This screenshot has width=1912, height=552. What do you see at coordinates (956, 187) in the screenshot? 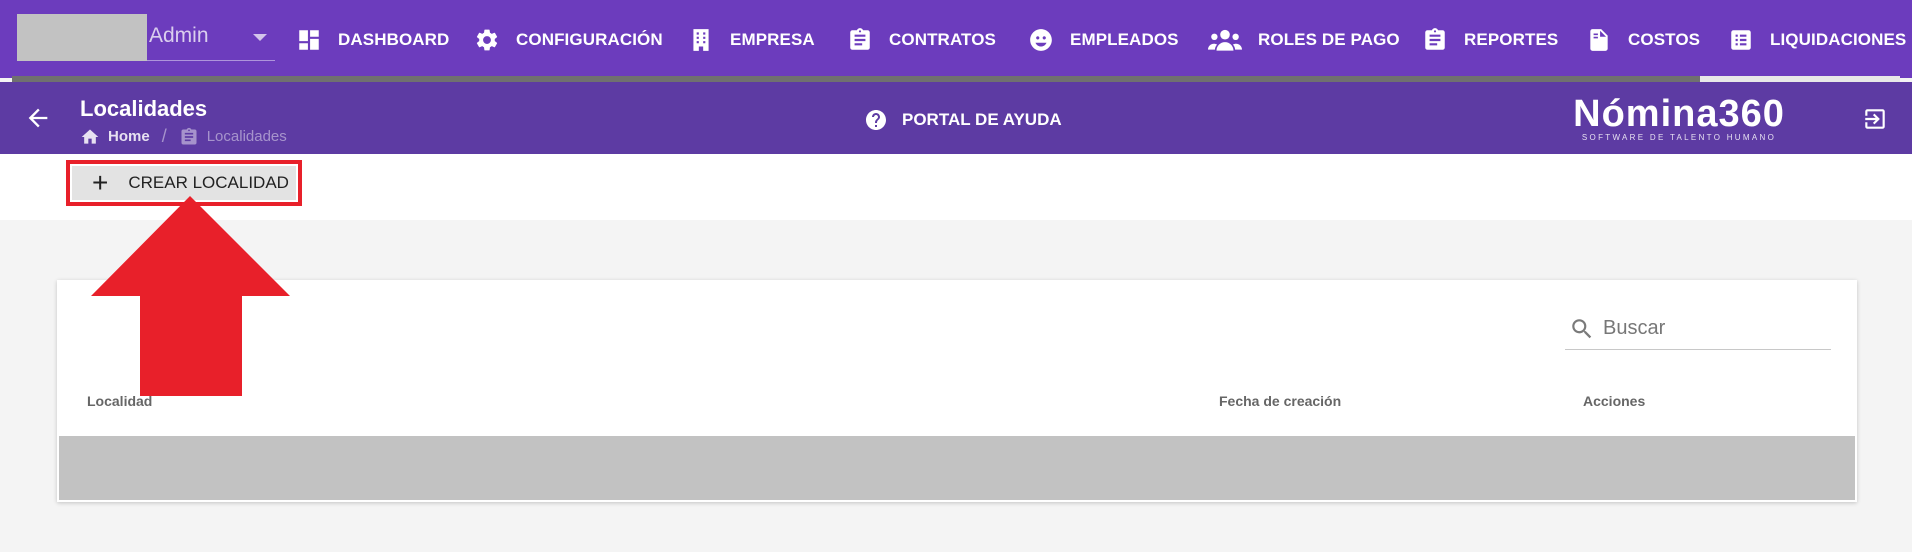
I see `toolbar: + CREAR LOCALIDAD` at bounding box center [956, 187].